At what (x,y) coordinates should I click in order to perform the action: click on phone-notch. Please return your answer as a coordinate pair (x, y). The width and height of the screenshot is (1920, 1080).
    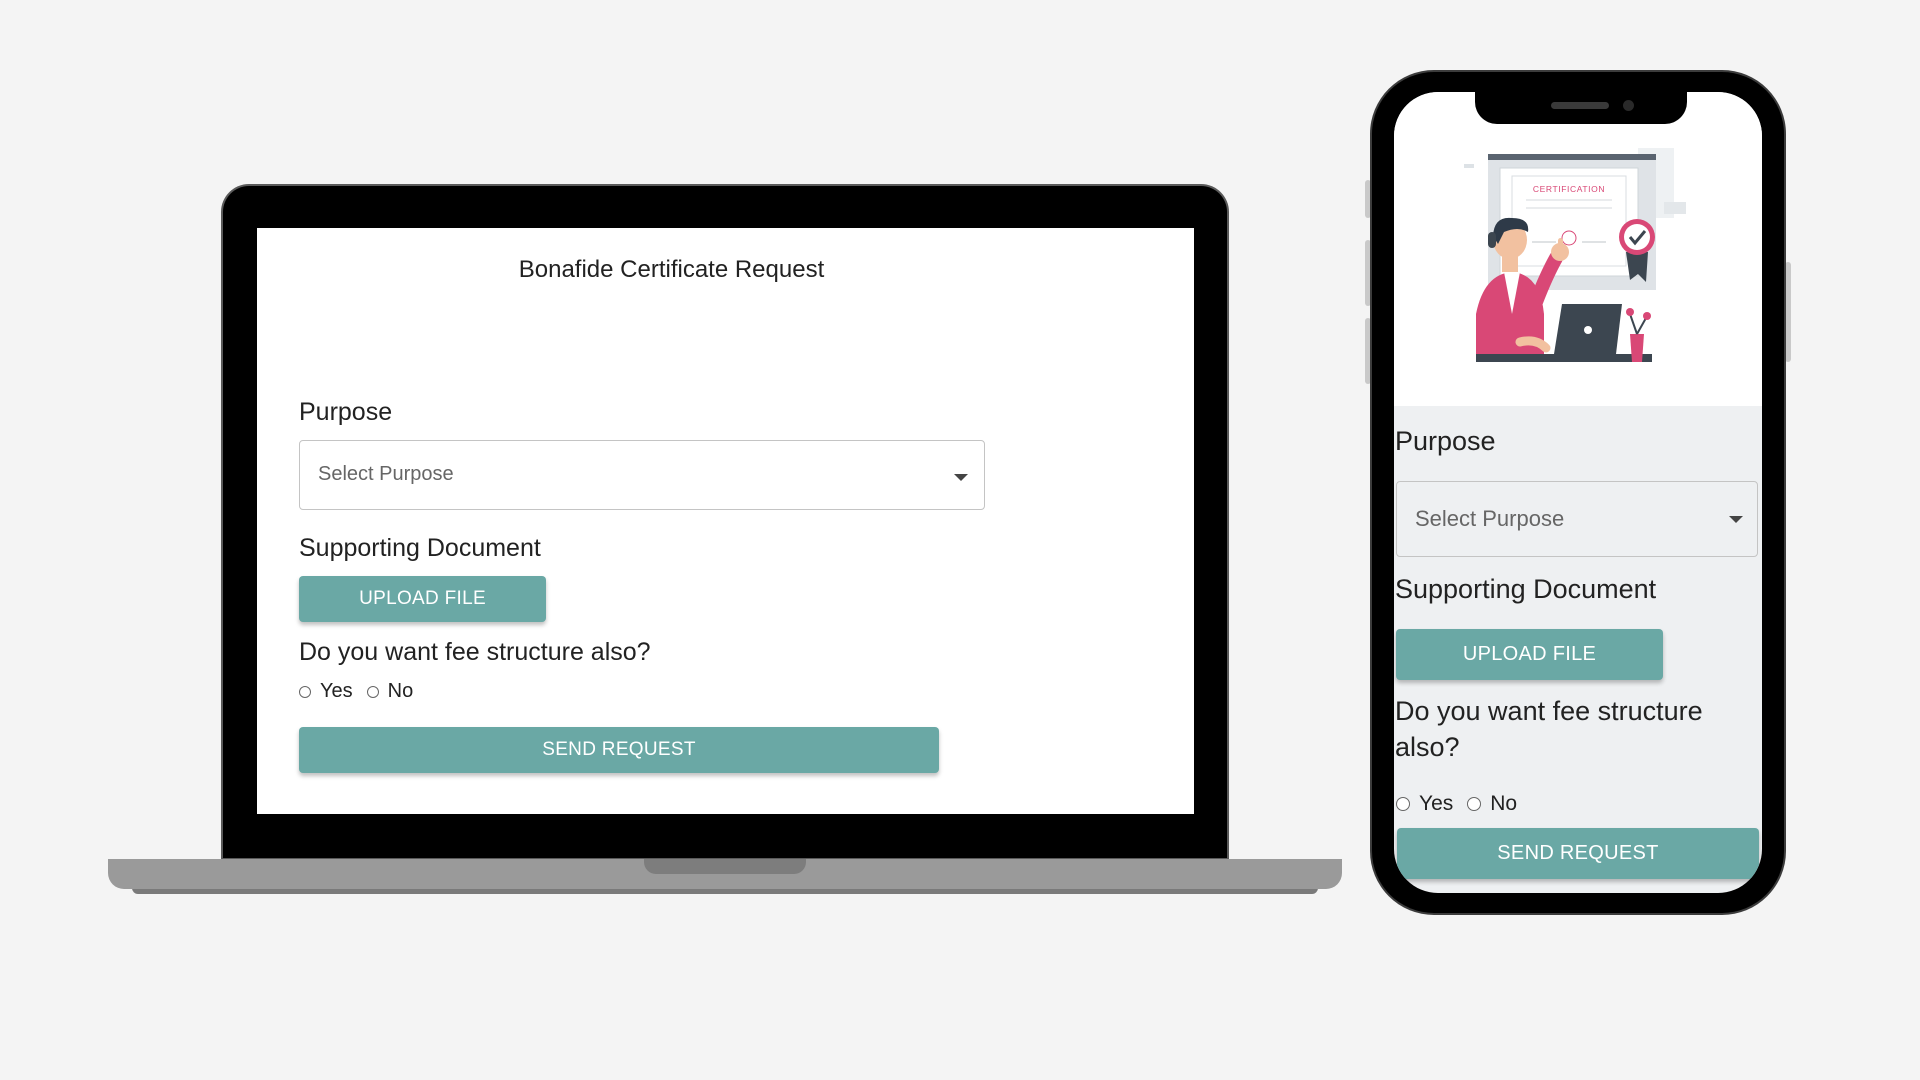
    Looking at the image, I should click on (1581, 108).